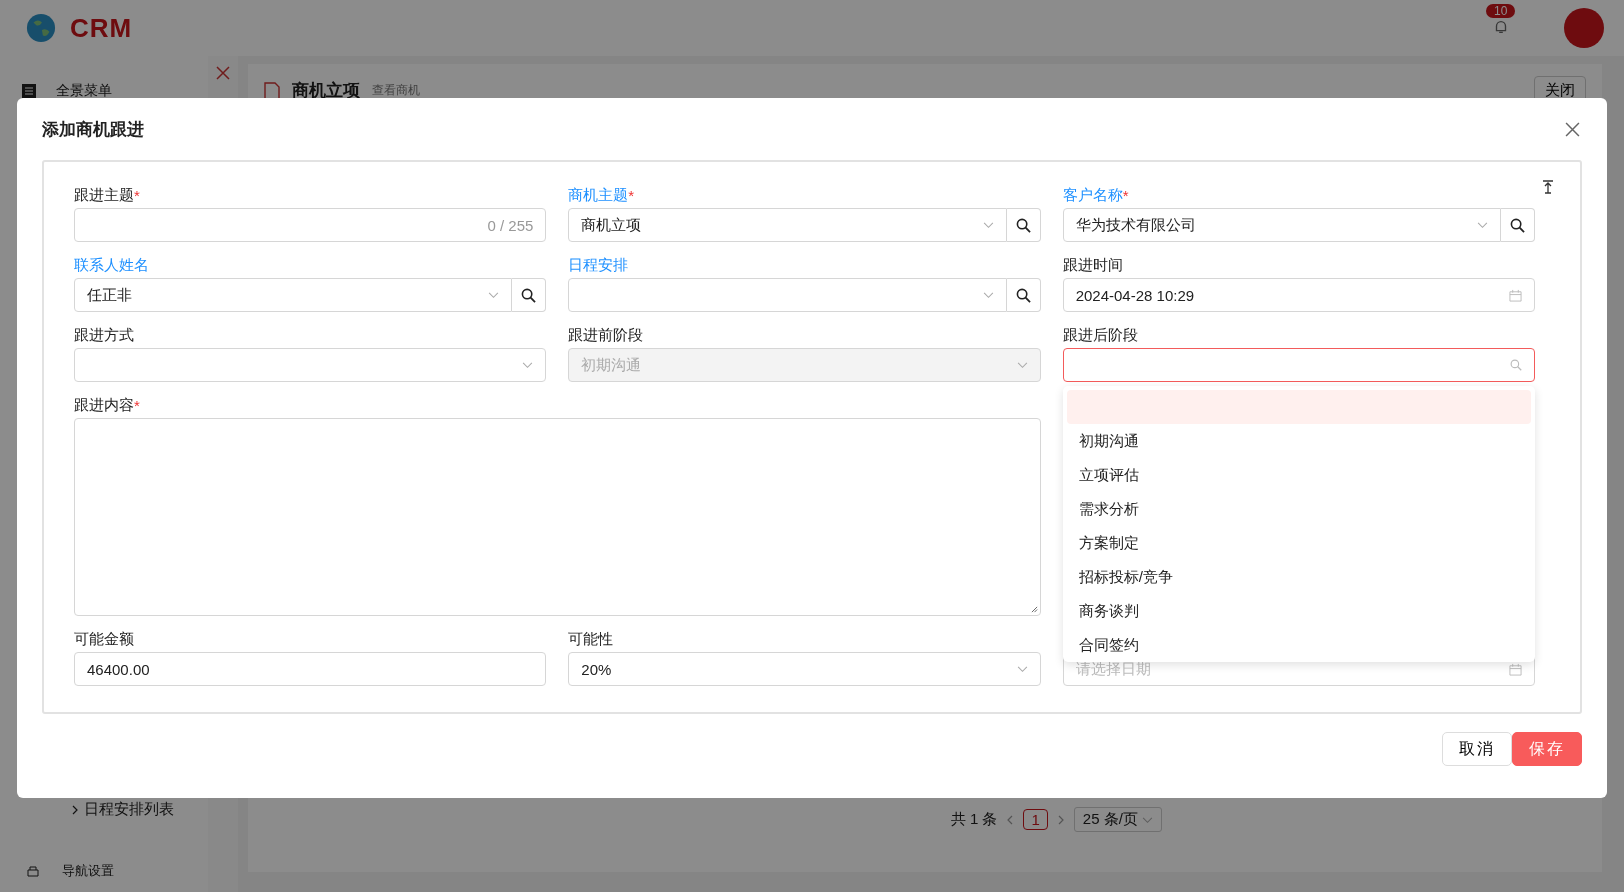  Describe the element at coordinates (396, 90) in the screenshot. I see `page-subtitle: 查看商机` at that location.